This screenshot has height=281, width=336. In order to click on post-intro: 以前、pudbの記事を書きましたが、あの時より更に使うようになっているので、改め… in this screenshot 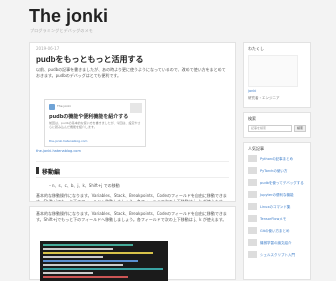, I will do `click(131, 72)`.